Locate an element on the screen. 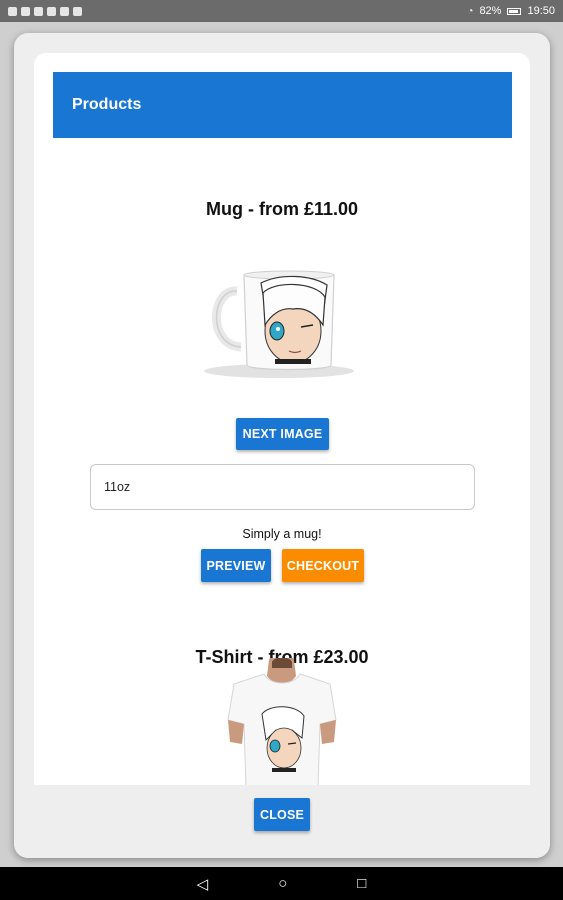 The width and height of the screenshot is (563, 900). recents-icon: □ is located at coordinates (361, 883).